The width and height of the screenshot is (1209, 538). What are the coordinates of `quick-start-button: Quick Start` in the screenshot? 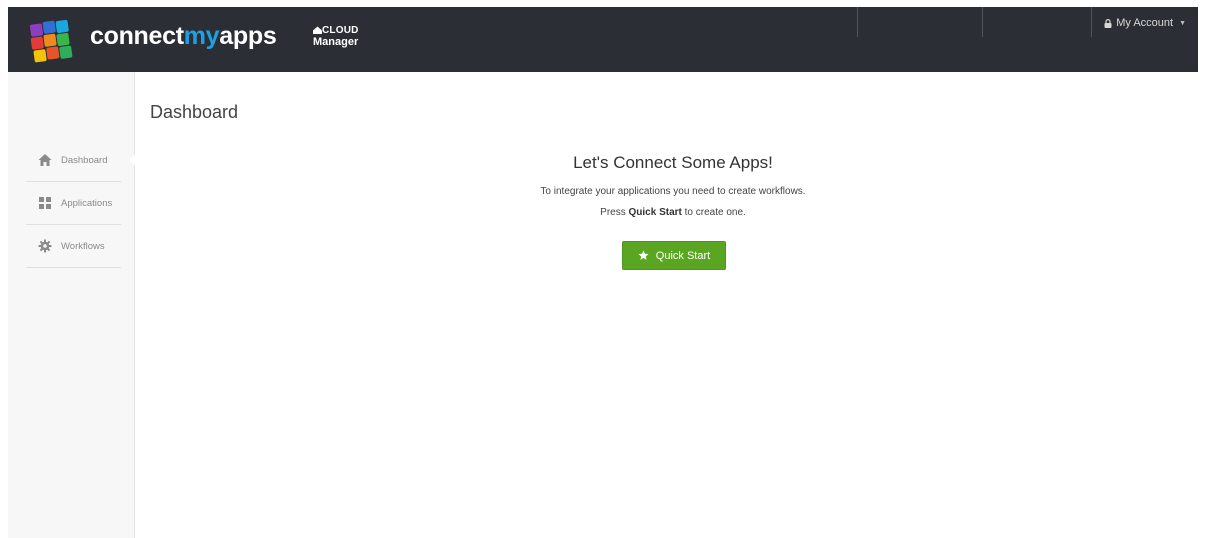 It's located at (674, 255).